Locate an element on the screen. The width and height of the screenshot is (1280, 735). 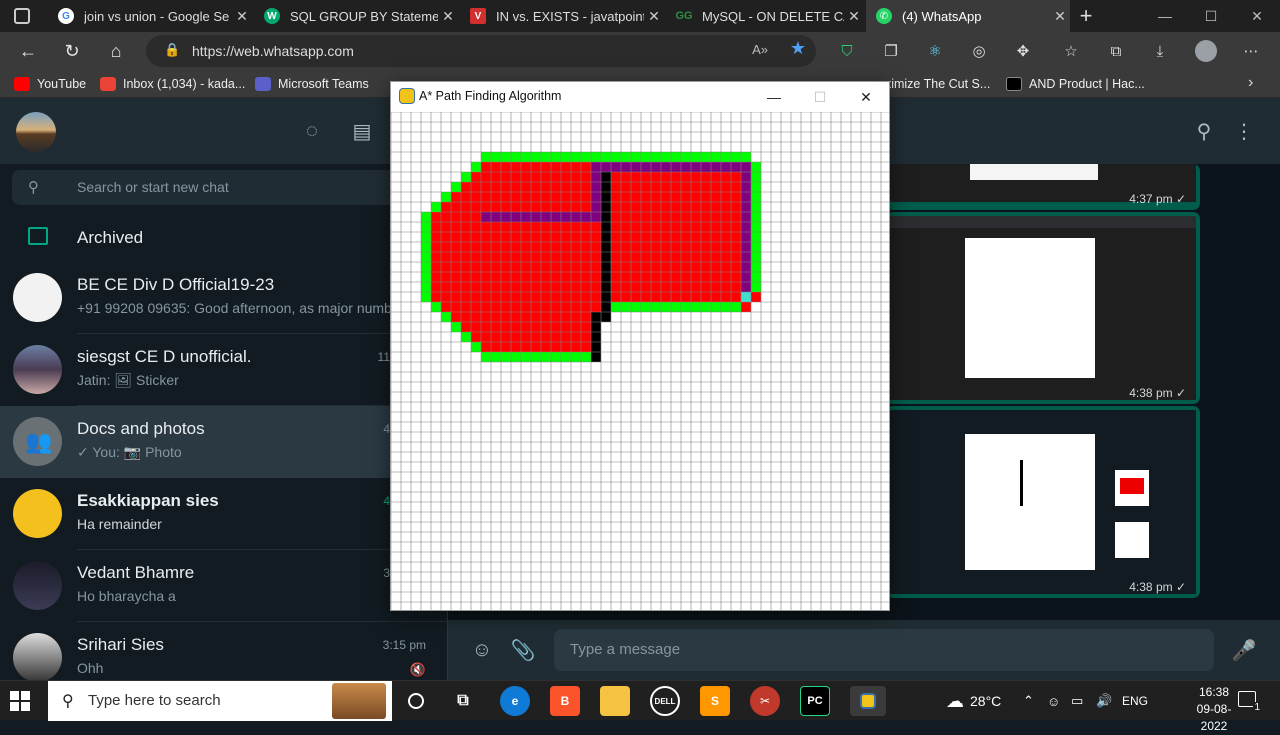
chat-item: Esakkiappan sies Ha remainder 4 is located at coordinates (224, 514).